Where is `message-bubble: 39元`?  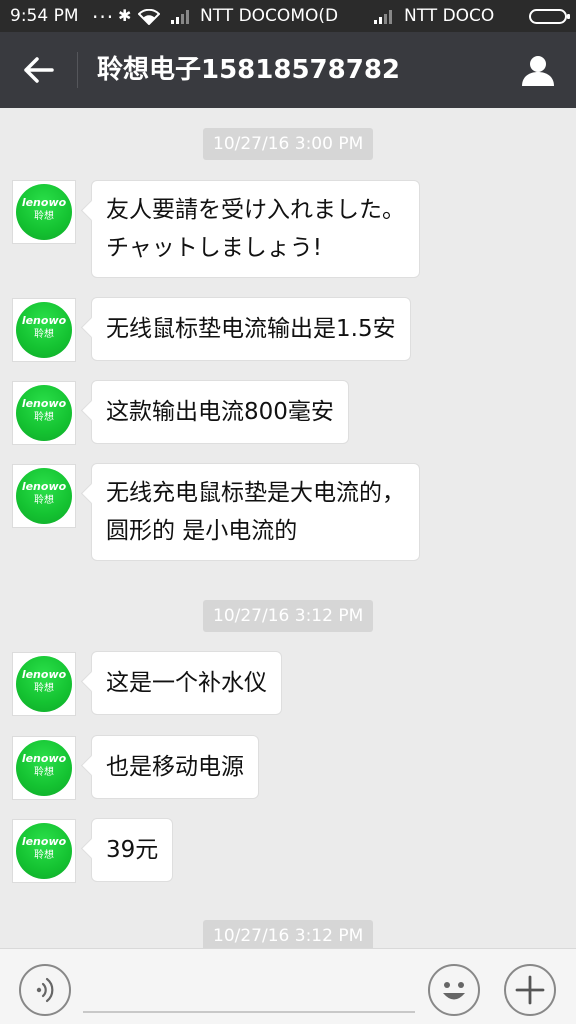
message-bubble: 39元 is located at coordinates (132, 850).